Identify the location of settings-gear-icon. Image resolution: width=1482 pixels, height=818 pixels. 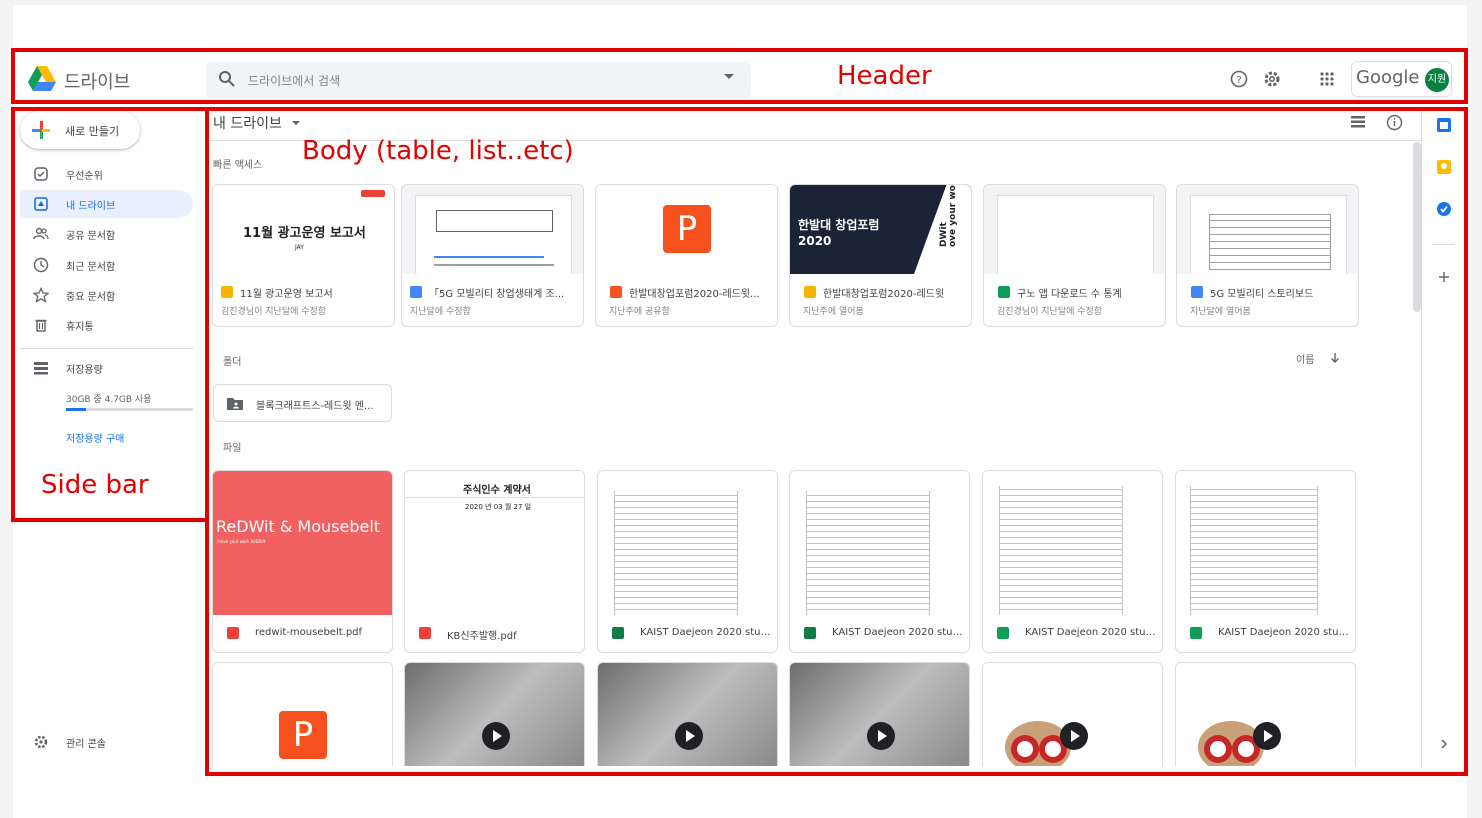
(1272, 79).